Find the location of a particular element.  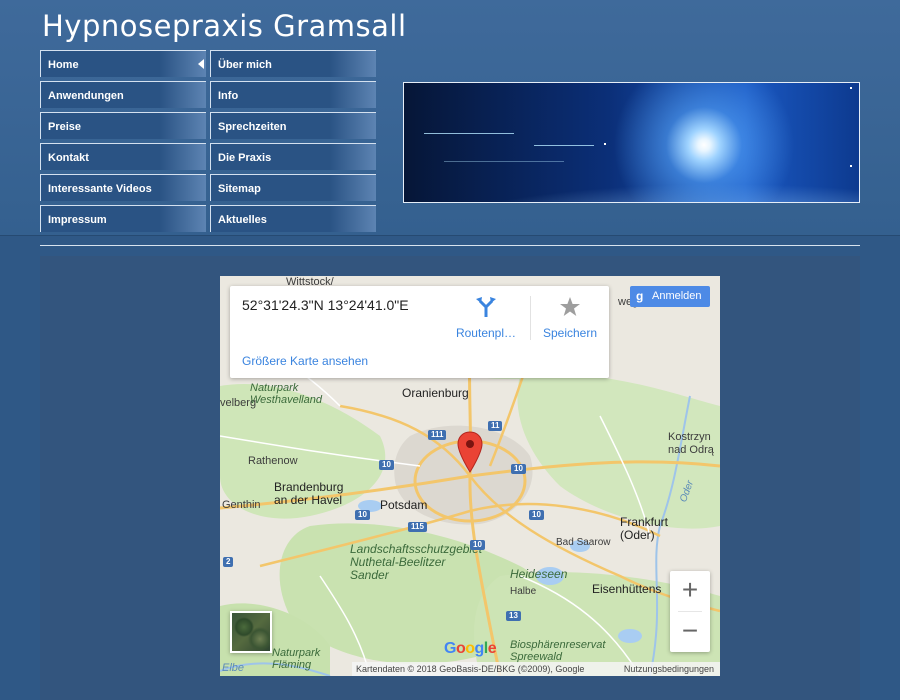

map-label-eisenhuettenstadt: Eisenhüttens is located at coordinates (627, 589).